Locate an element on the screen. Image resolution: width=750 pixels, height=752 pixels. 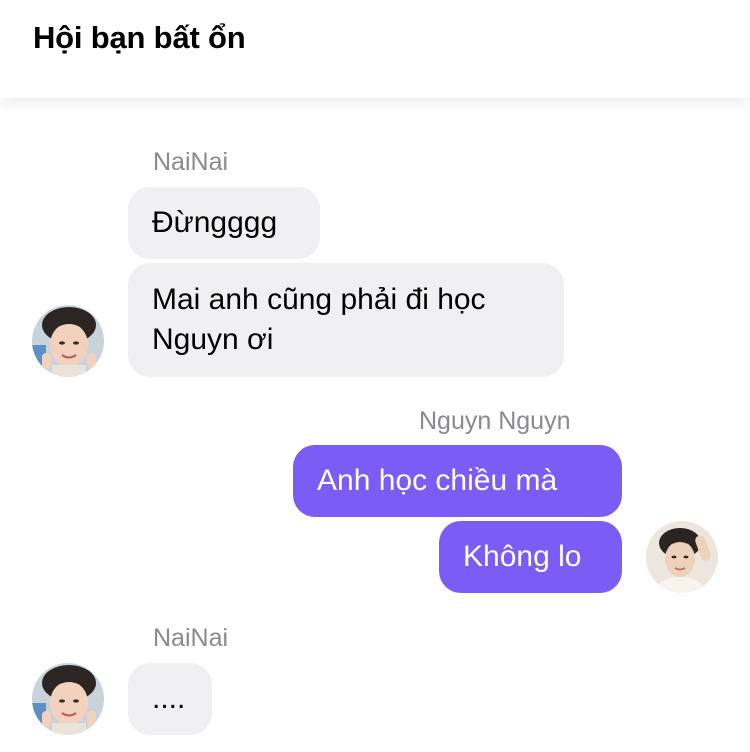
message-bubble-incoming: Mai anh cũng phải đi học Nguyn ơi is located at coordinates (346, 320).